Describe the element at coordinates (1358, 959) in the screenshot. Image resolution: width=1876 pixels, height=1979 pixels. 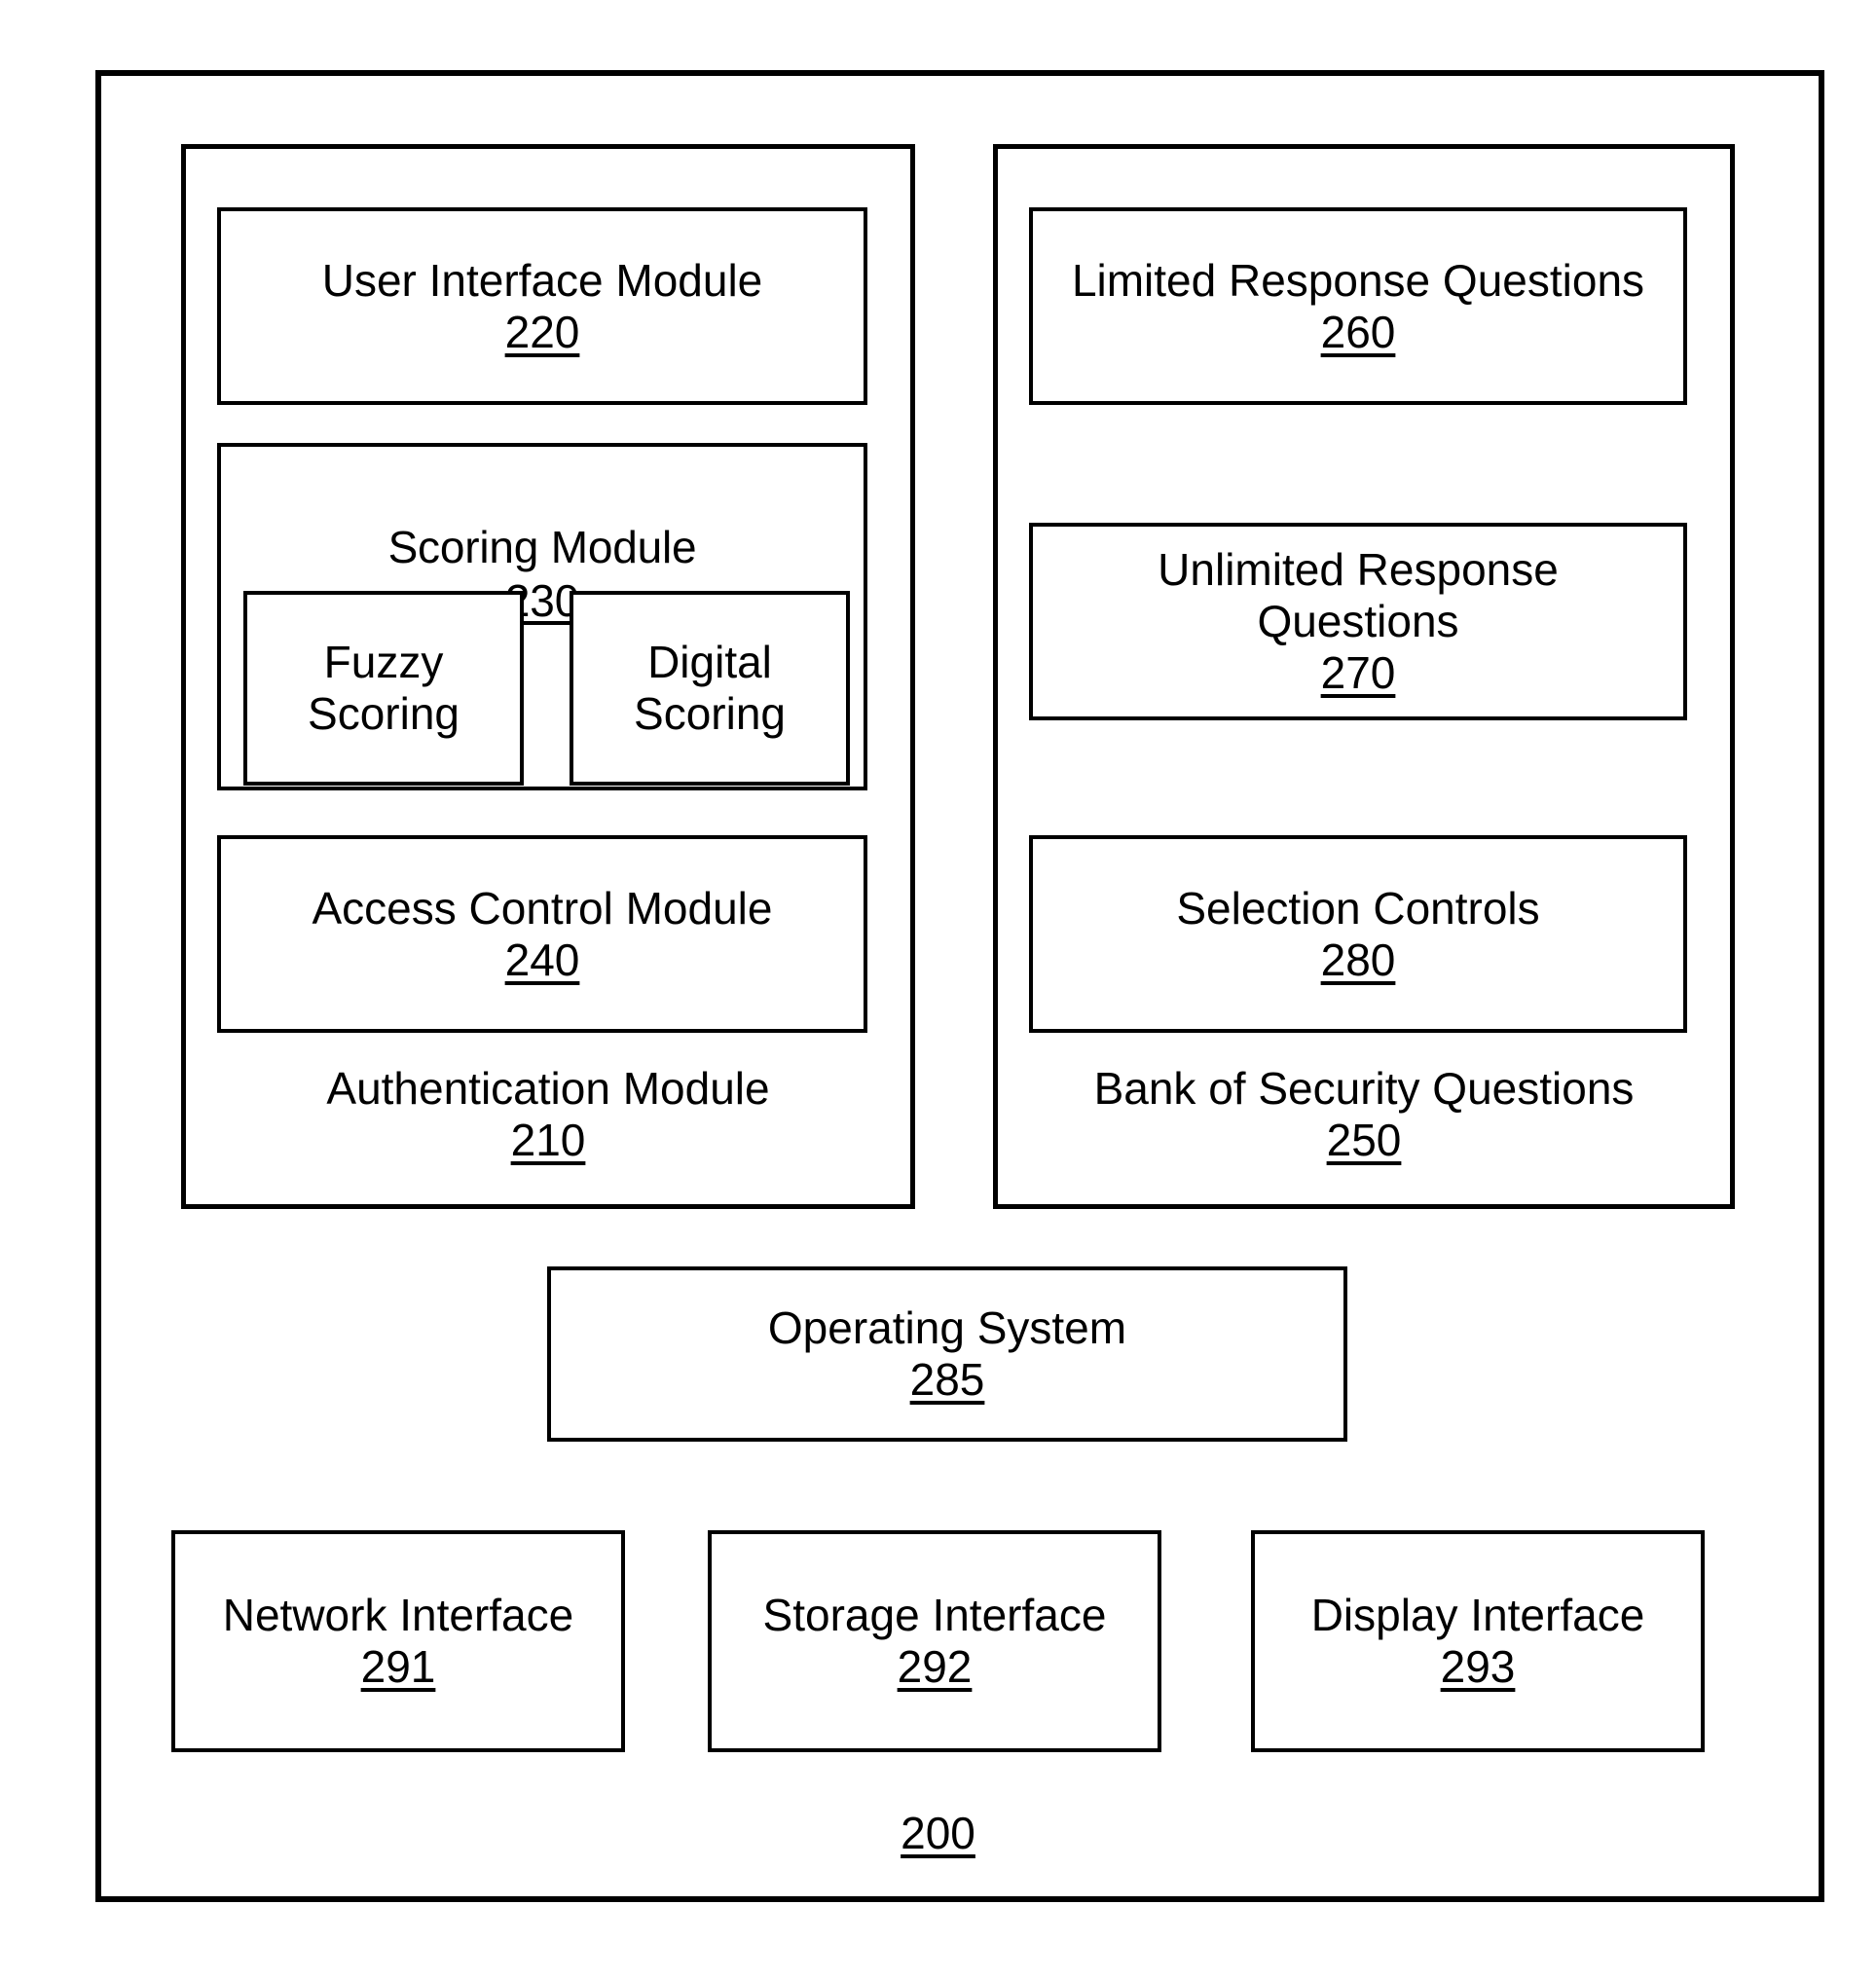
I see `selection-controls-ref: 280` at that location.